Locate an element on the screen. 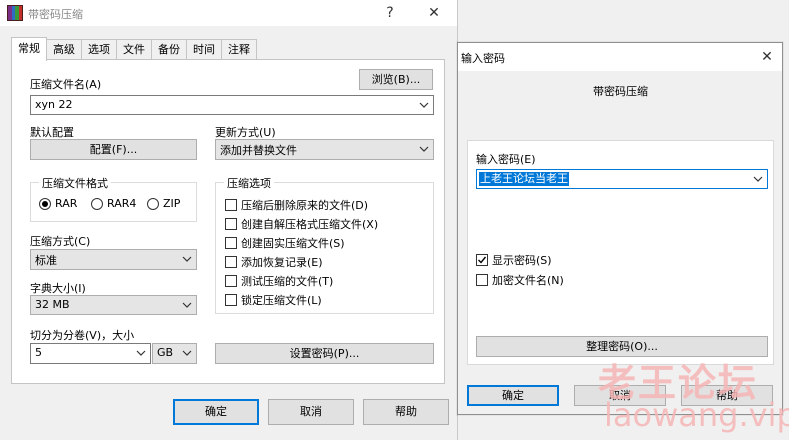 The width and height of the screenshot is (789, 440). option-label: 创建自解压格式压缩文件(X) is located at coordinates (310, 224).